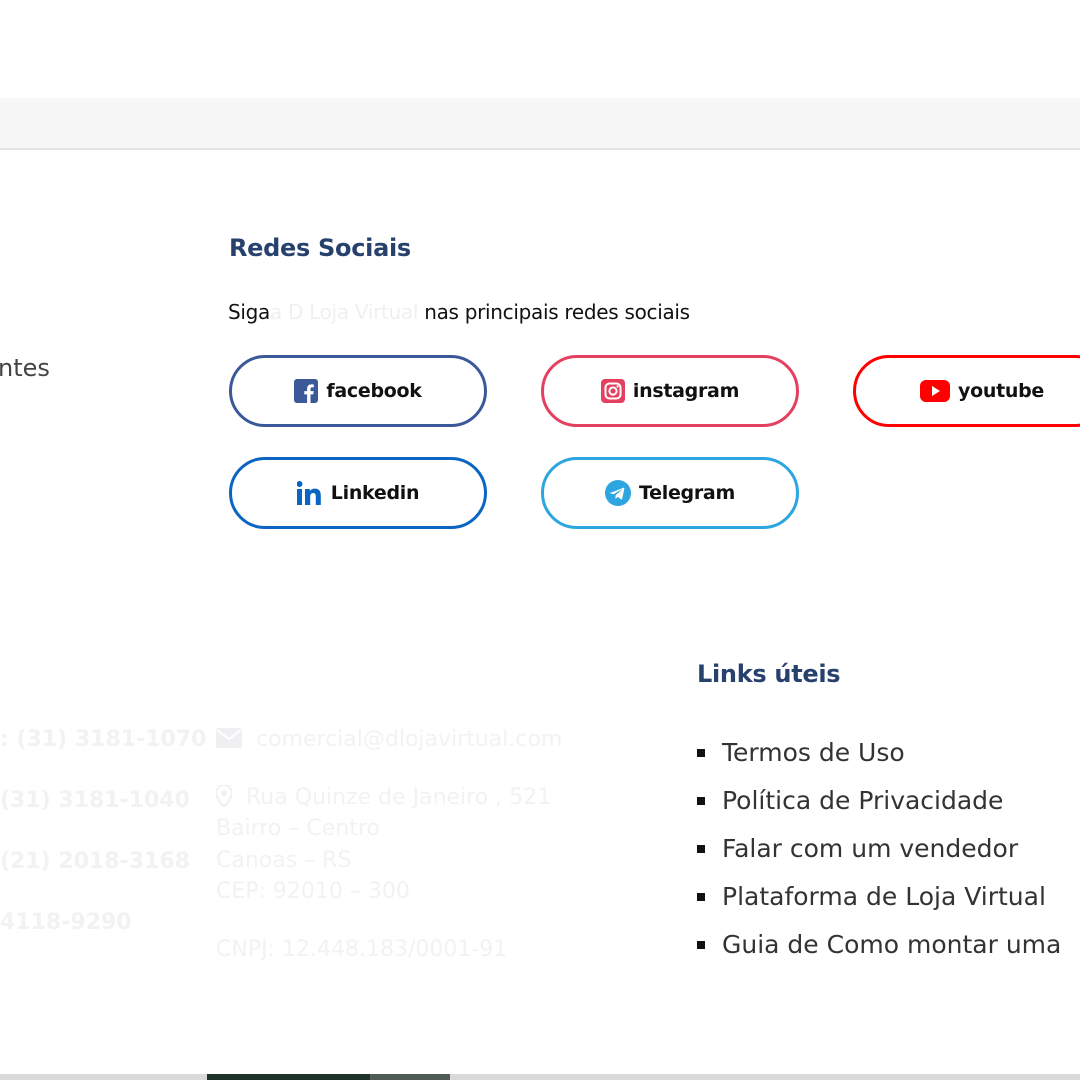  What do you see at coordinates (769, 674) in the screenshot?
I see `links-section-title: Links úteis` at bounding box center [769, 674].